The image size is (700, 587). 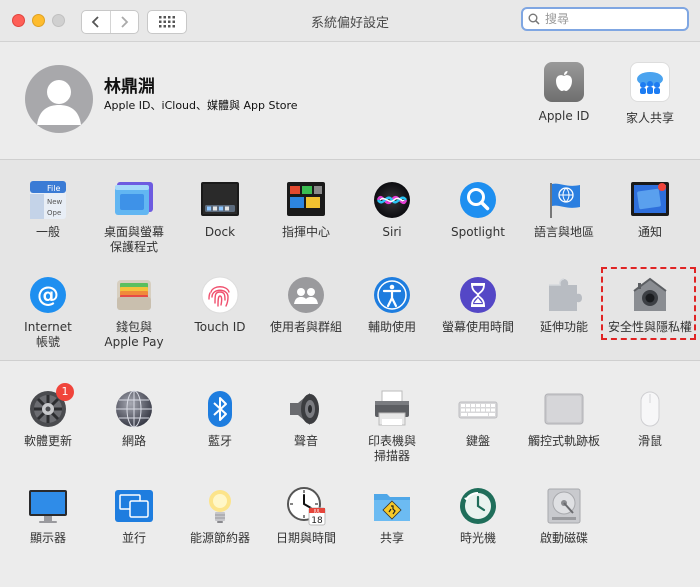 I want to click on pref-energy-saver: 能源節約器, so click(x=220, y=516).